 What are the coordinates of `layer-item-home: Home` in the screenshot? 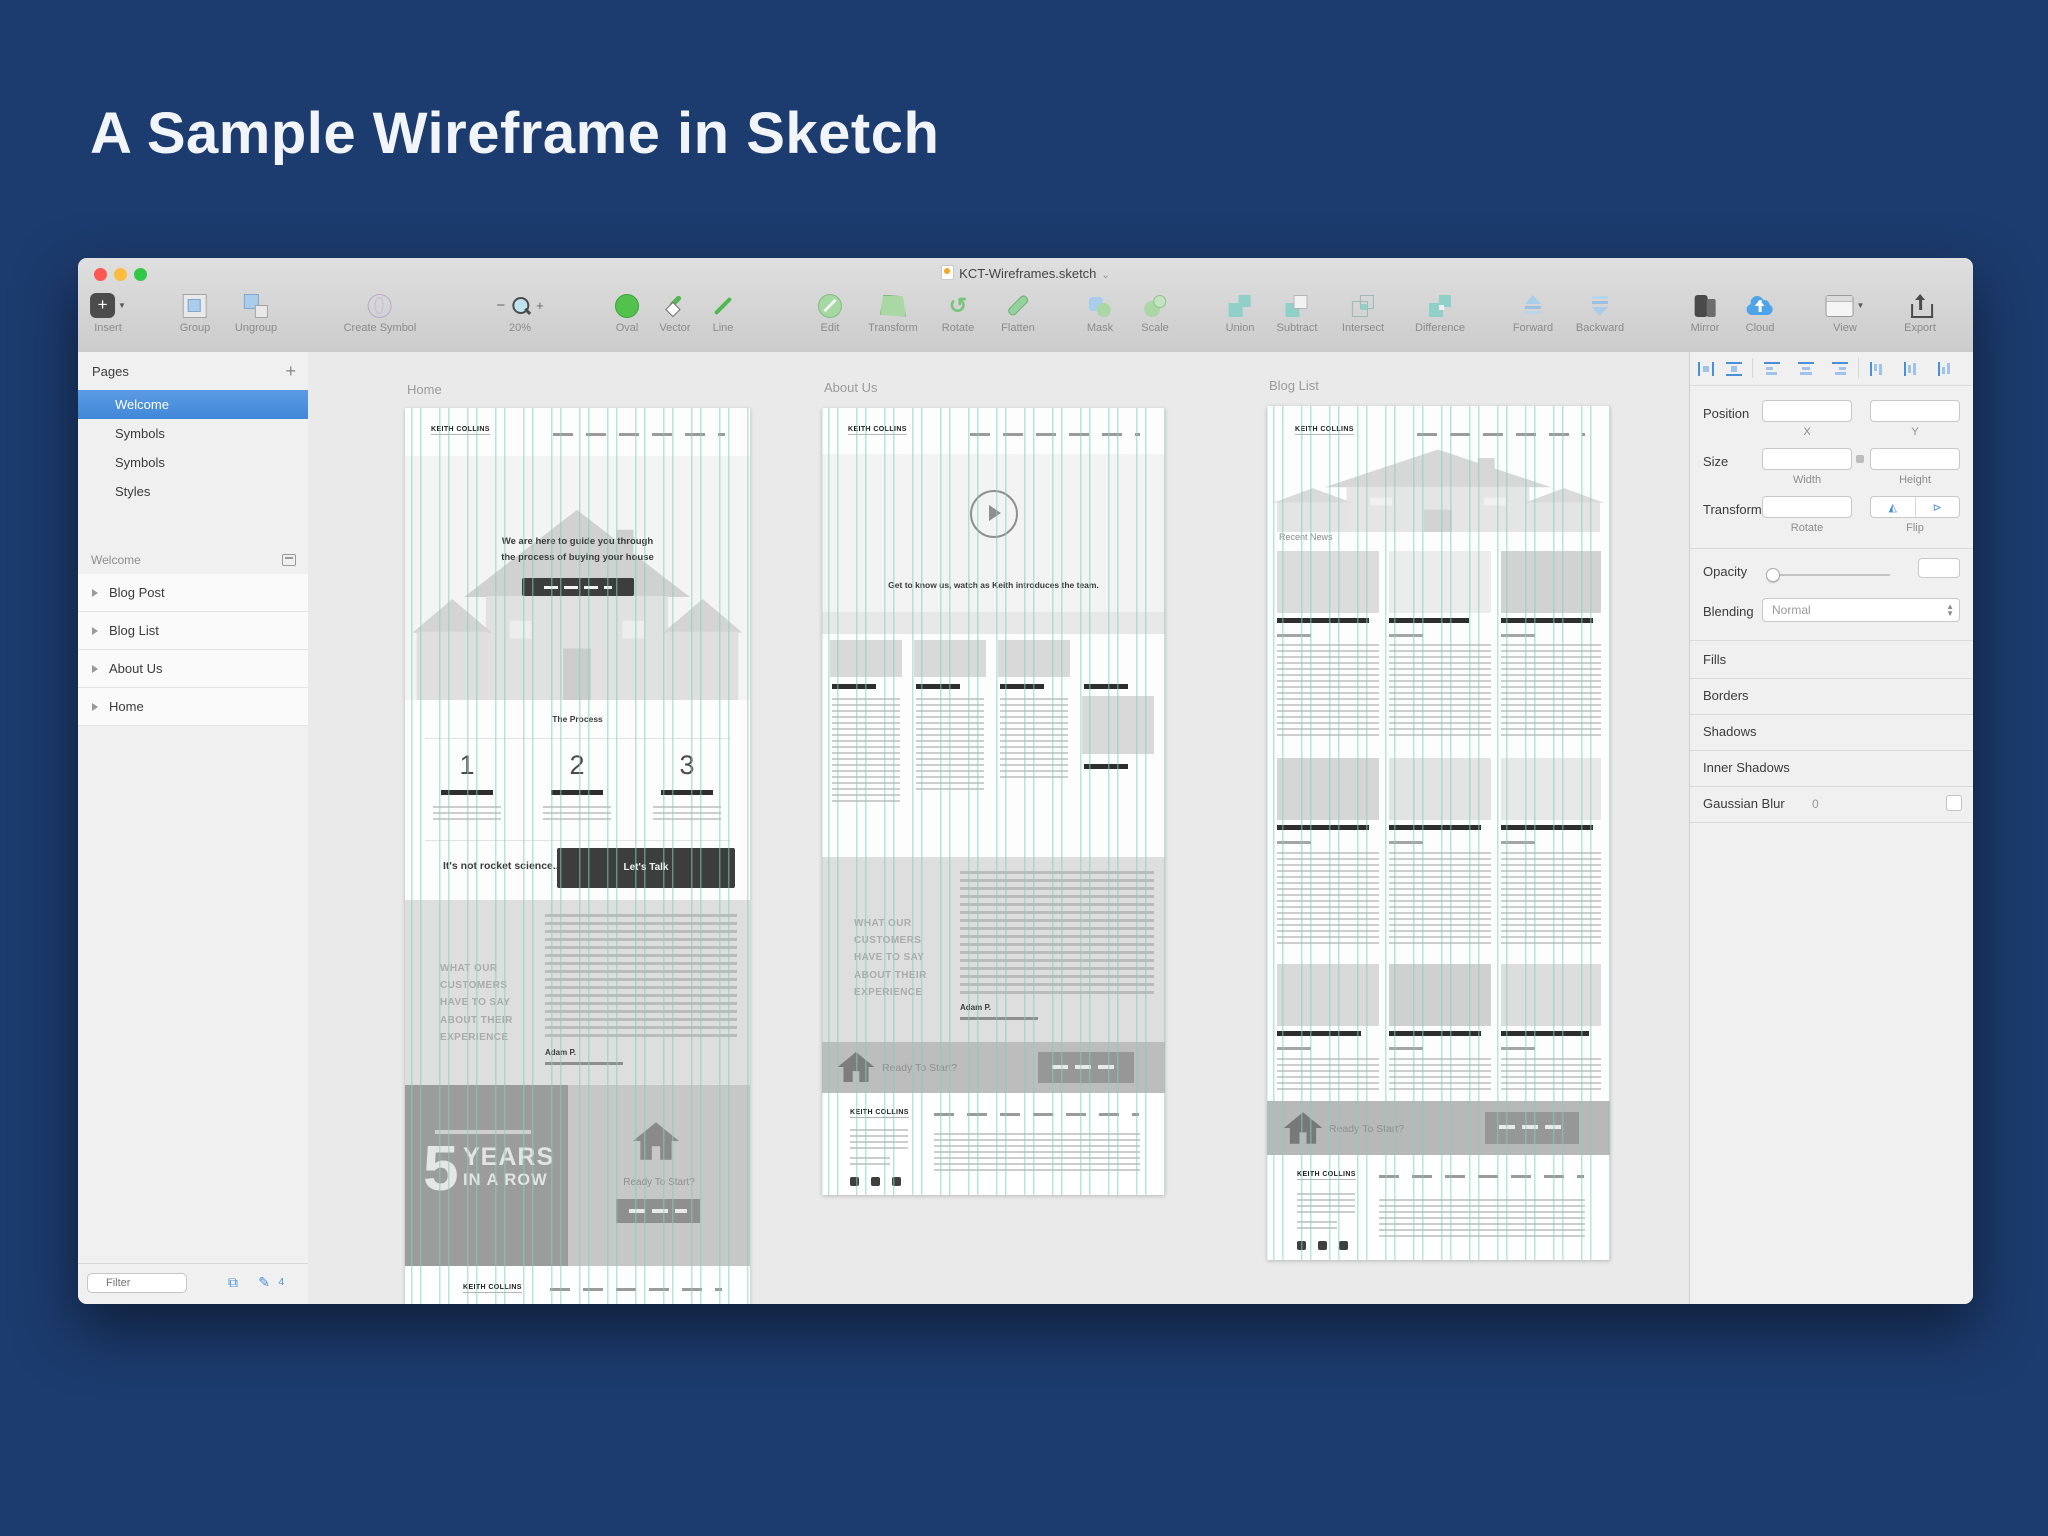 It's located at (193, 707).